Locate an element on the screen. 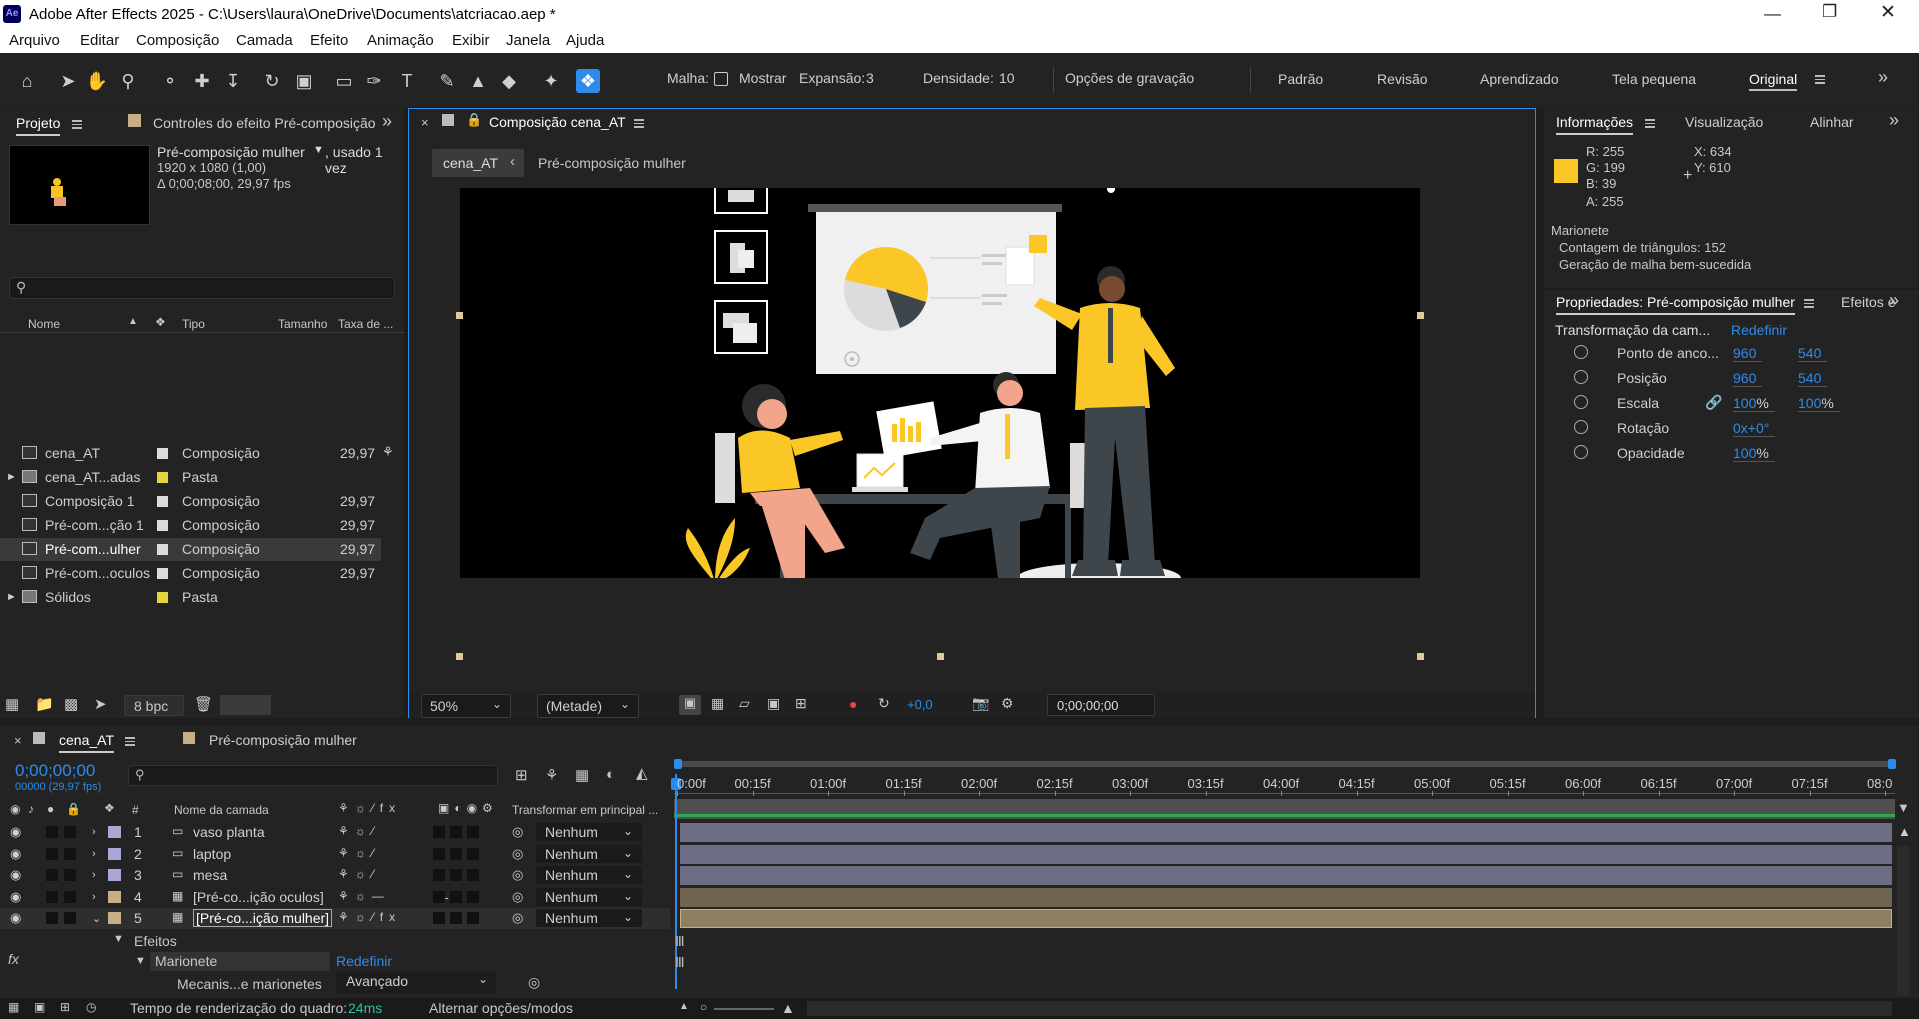  tab-projeto: Projeto is located at coordinates (38, 125).